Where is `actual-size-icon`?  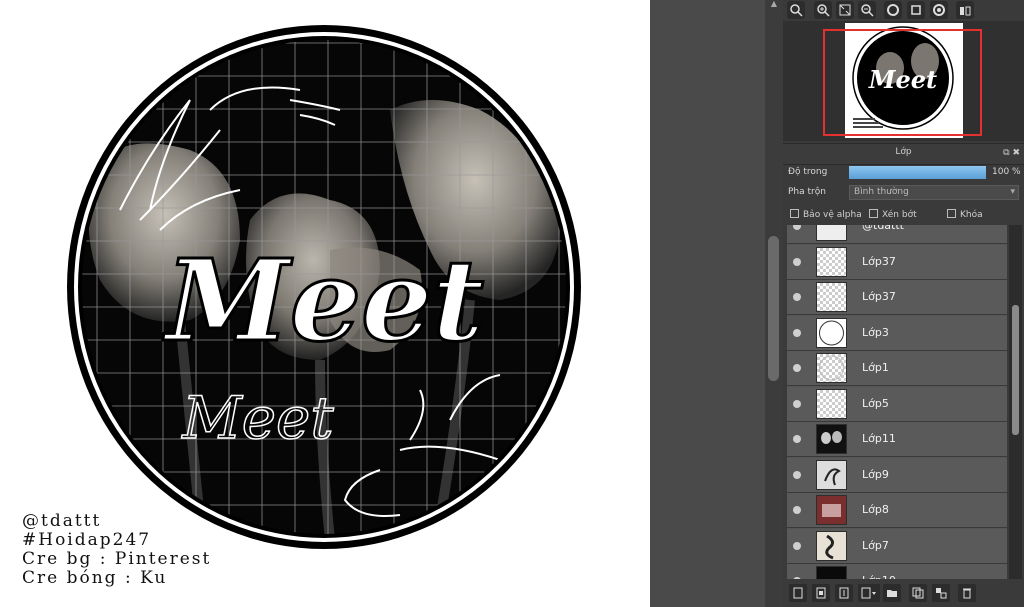 actual-size-icon is located at coordinates (916, 10).